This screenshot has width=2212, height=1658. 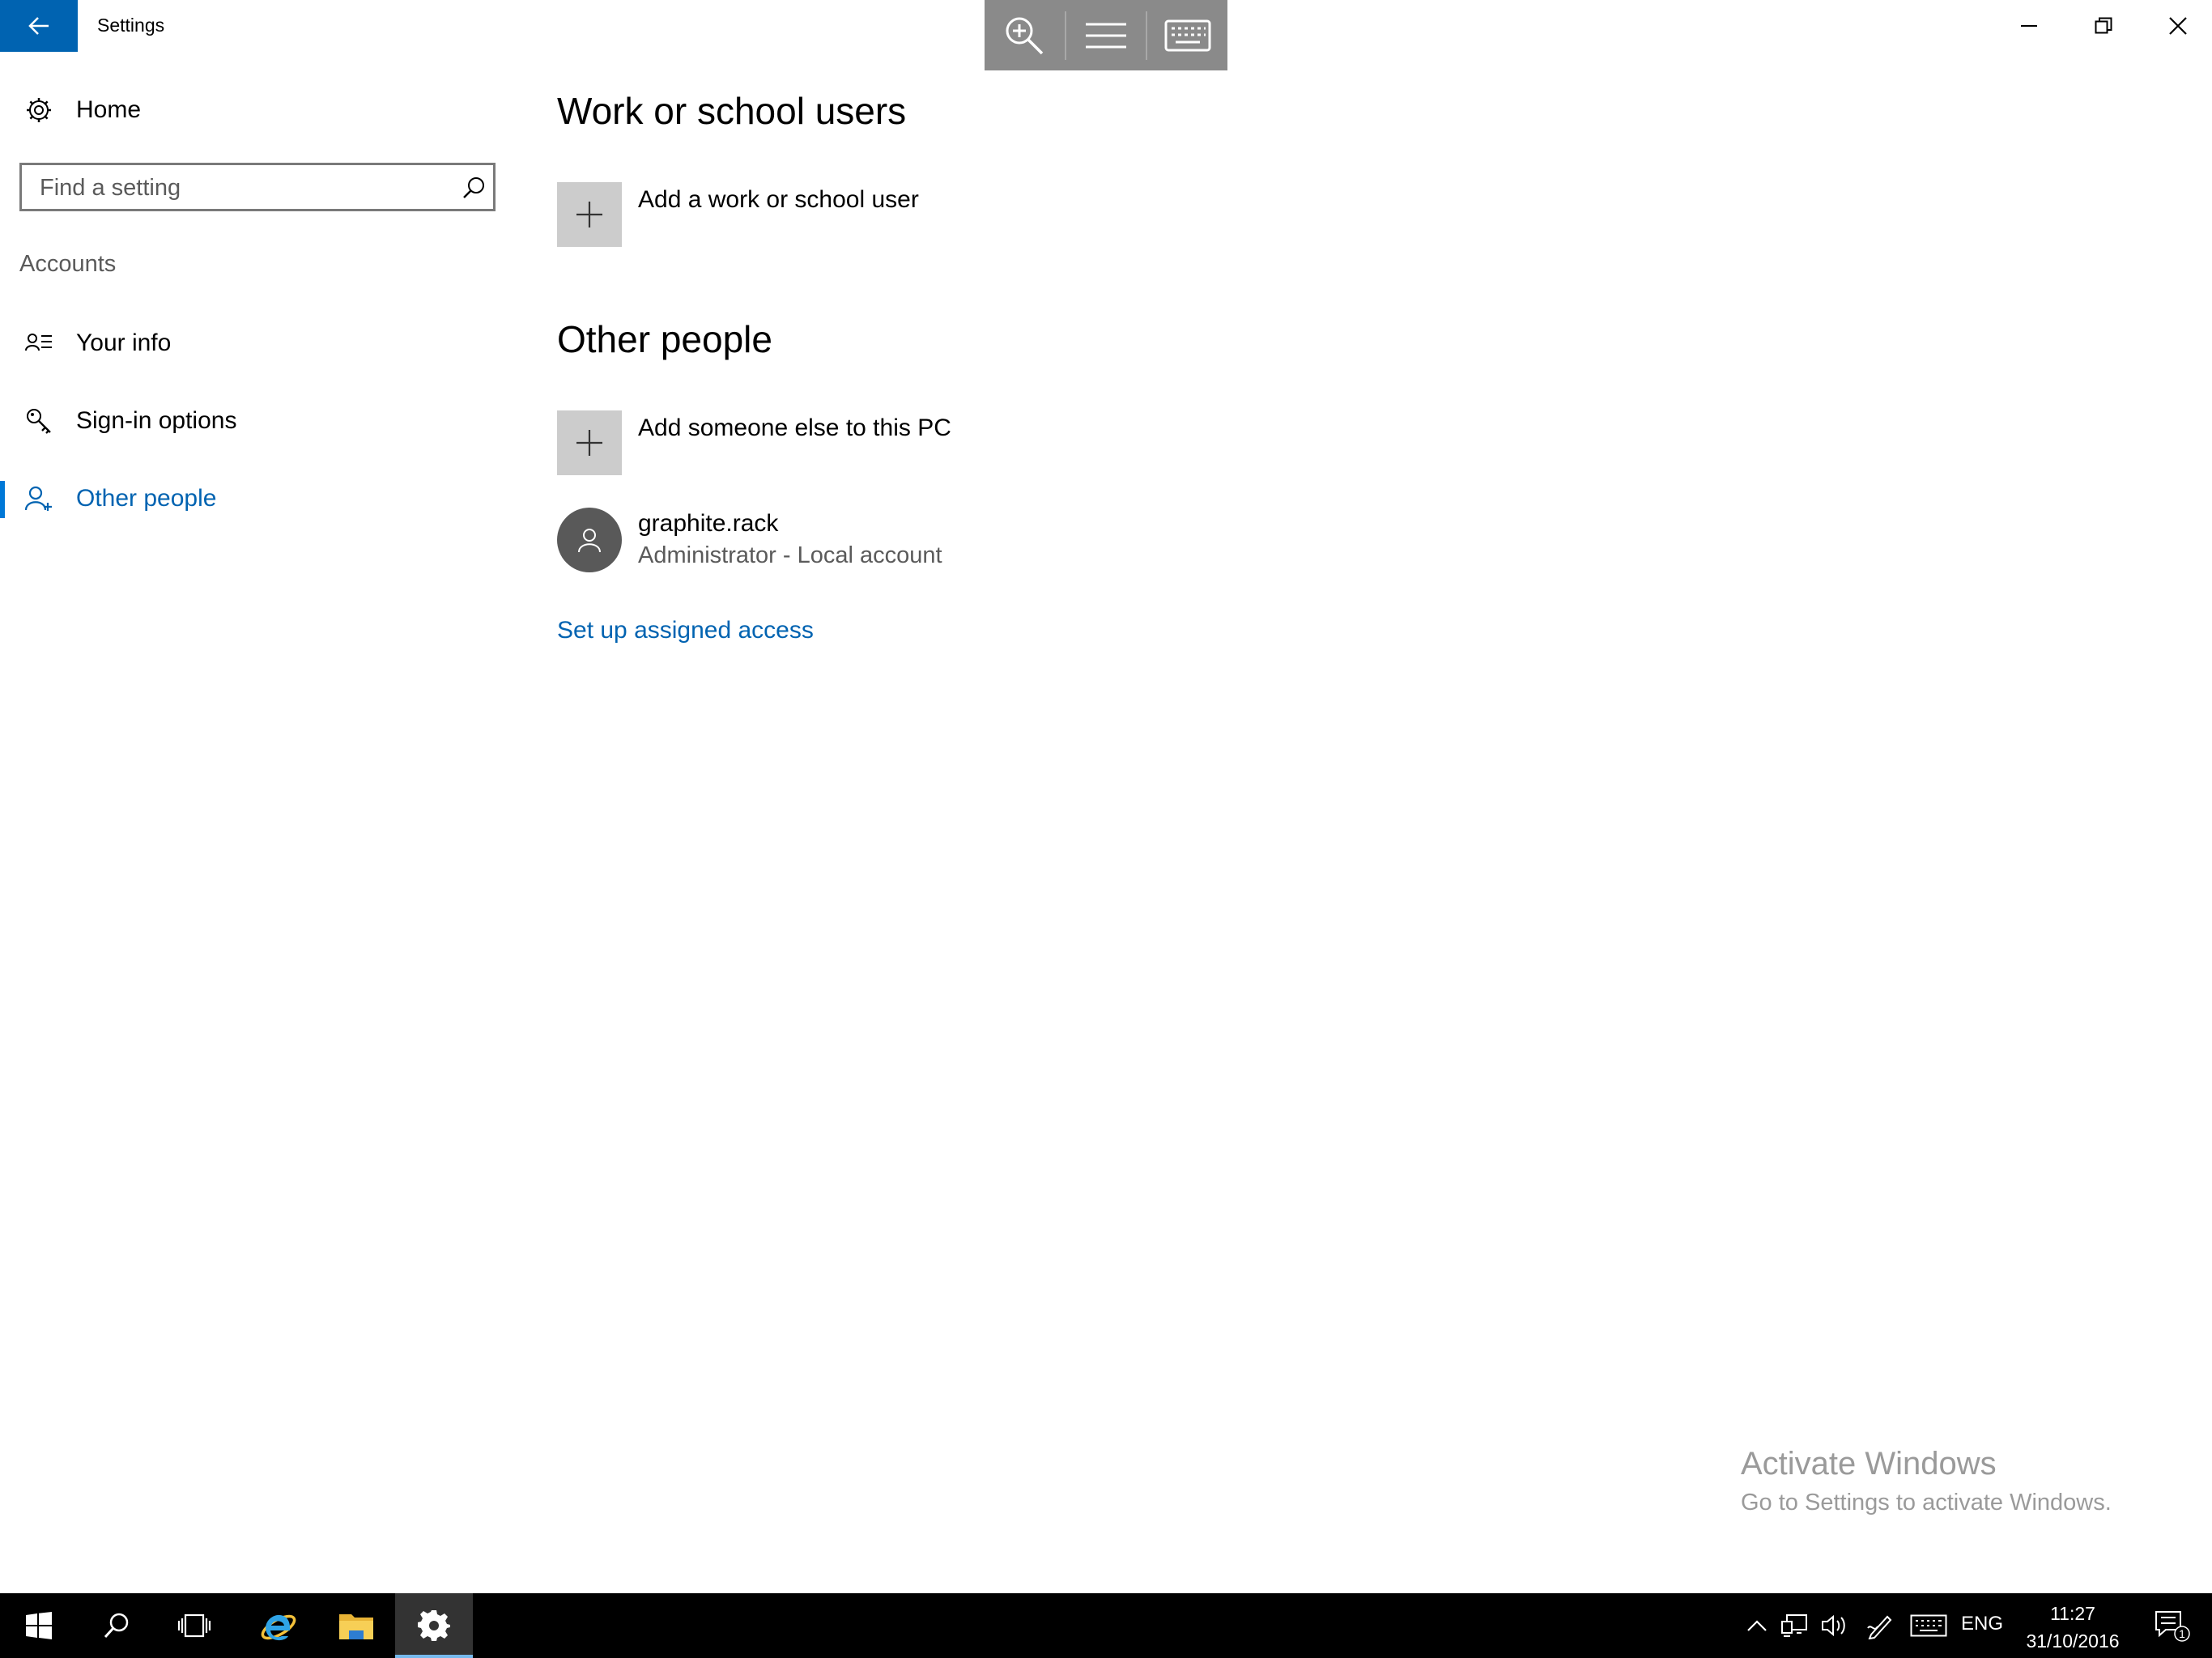 I want to click on add-work-school-user-label: Add a work or school user, so click(x=778, y=200).